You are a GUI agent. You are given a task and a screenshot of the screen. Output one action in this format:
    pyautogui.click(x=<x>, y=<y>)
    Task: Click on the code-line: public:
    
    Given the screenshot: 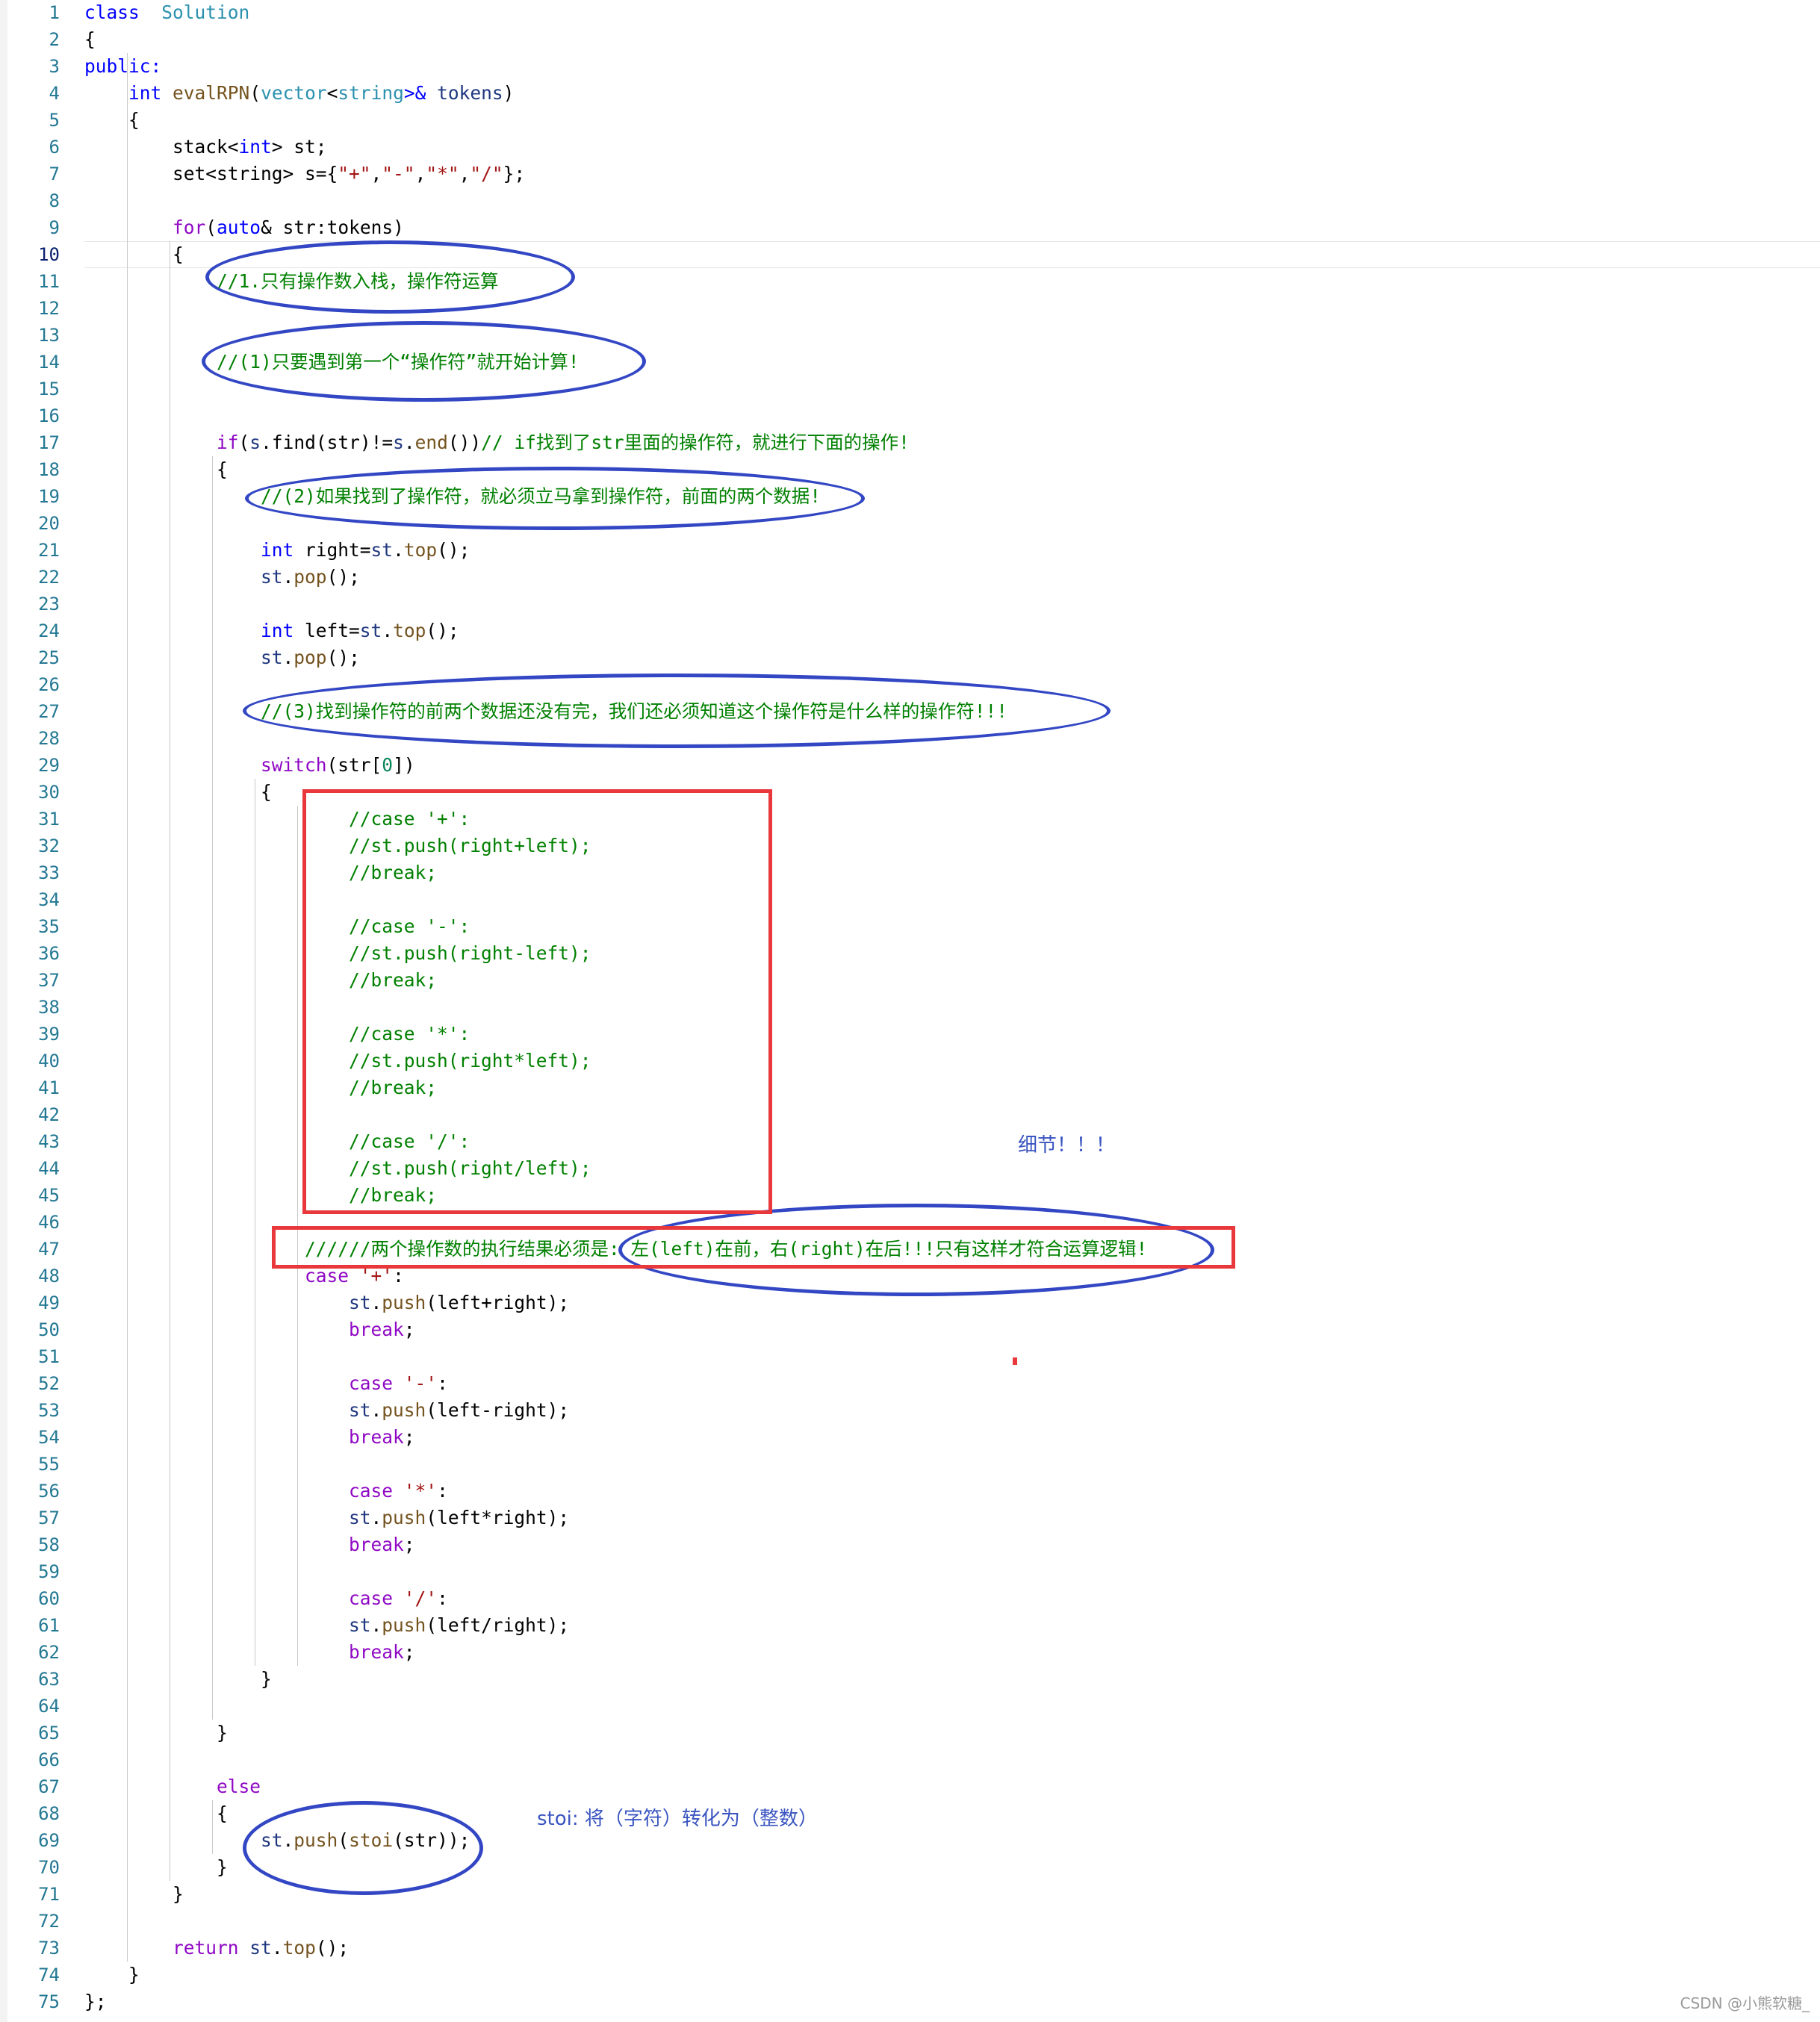 What is the action you would take?
    pyautogui.click(x=122, y=66)
    